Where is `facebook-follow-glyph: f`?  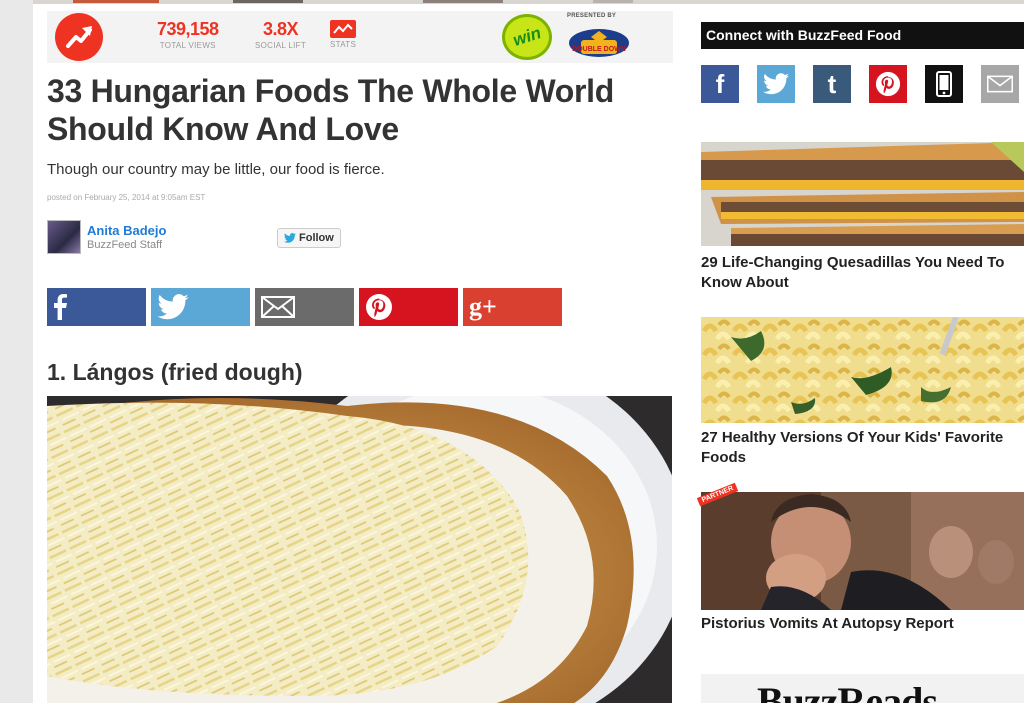
facebook-follow-glyph: f is located at coordinates (720, 83).